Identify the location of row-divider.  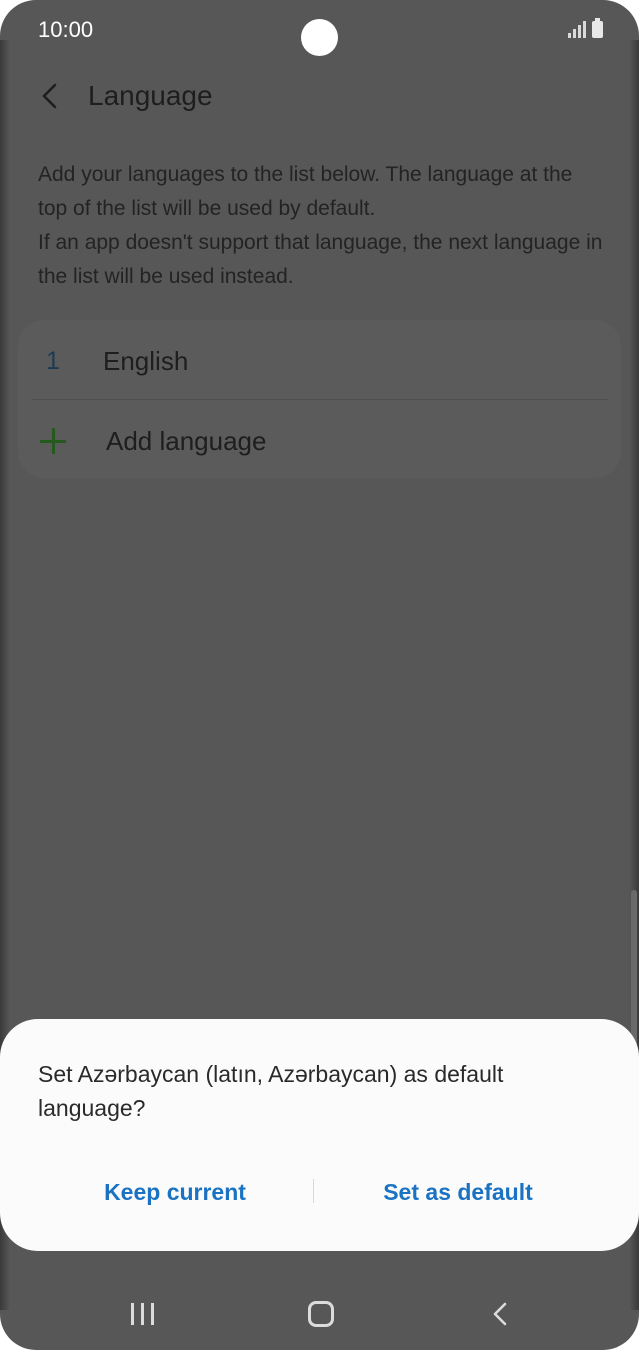
(320, 399).